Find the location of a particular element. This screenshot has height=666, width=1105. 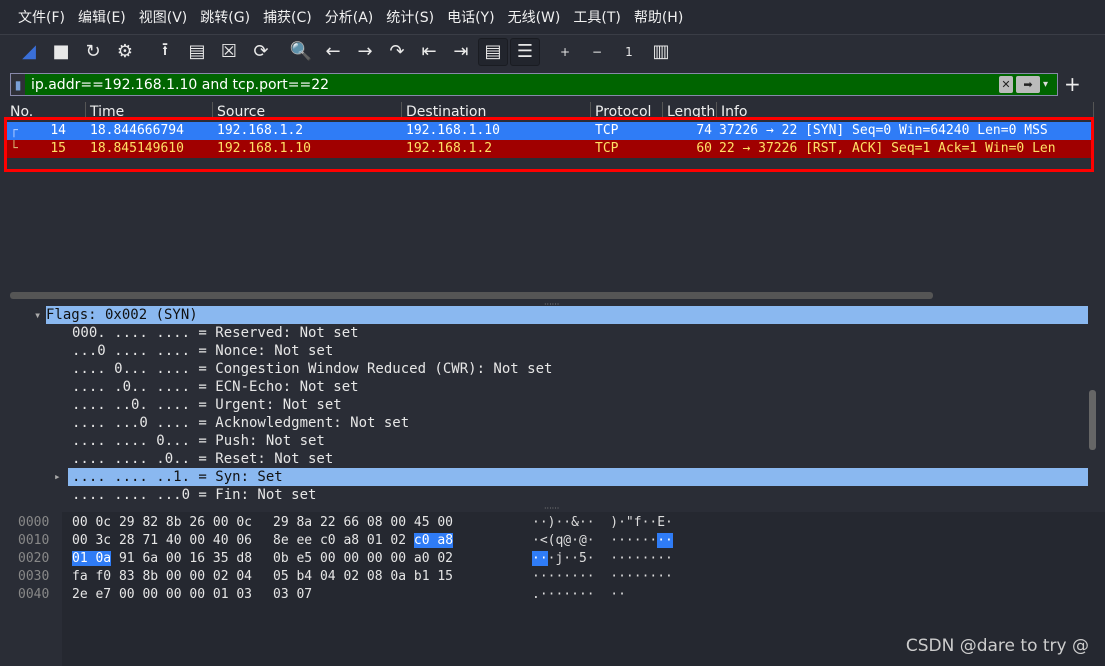

expand-arrow-icon: ▾ is located at coordinates (37, 315).